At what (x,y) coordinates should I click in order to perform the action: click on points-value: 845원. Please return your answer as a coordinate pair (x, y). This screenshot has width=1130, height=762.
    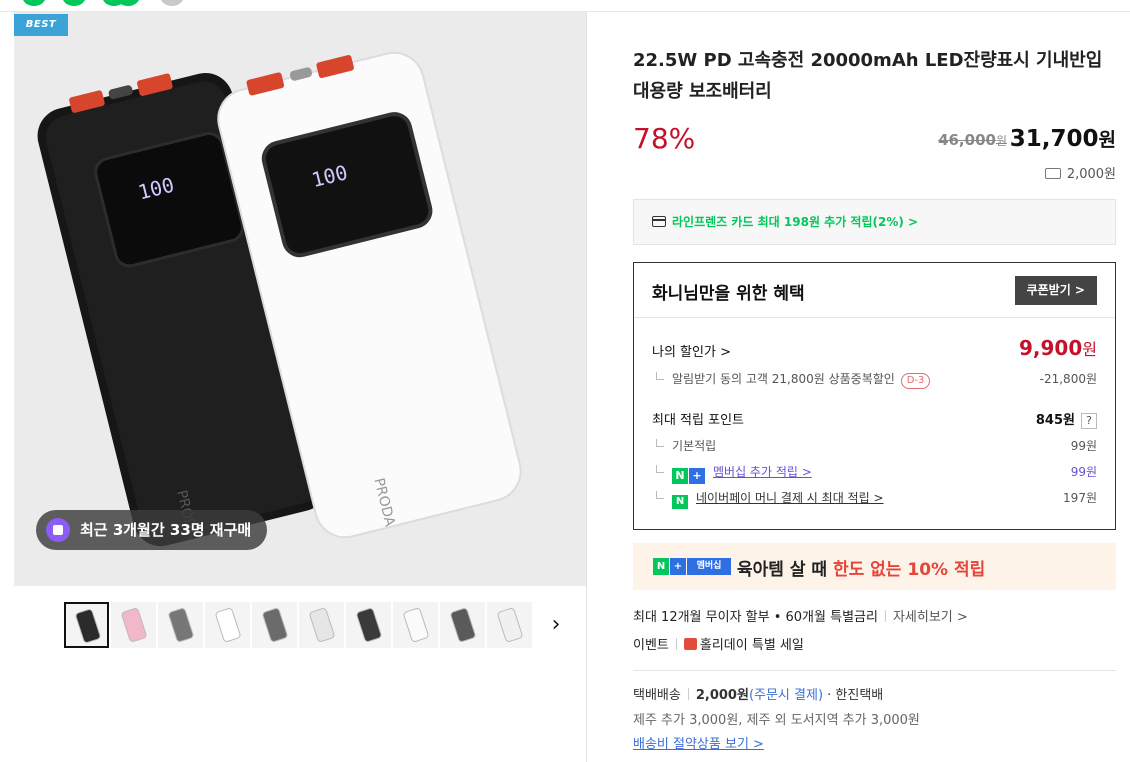
    Looking at the image, I should click on (1055, 420).